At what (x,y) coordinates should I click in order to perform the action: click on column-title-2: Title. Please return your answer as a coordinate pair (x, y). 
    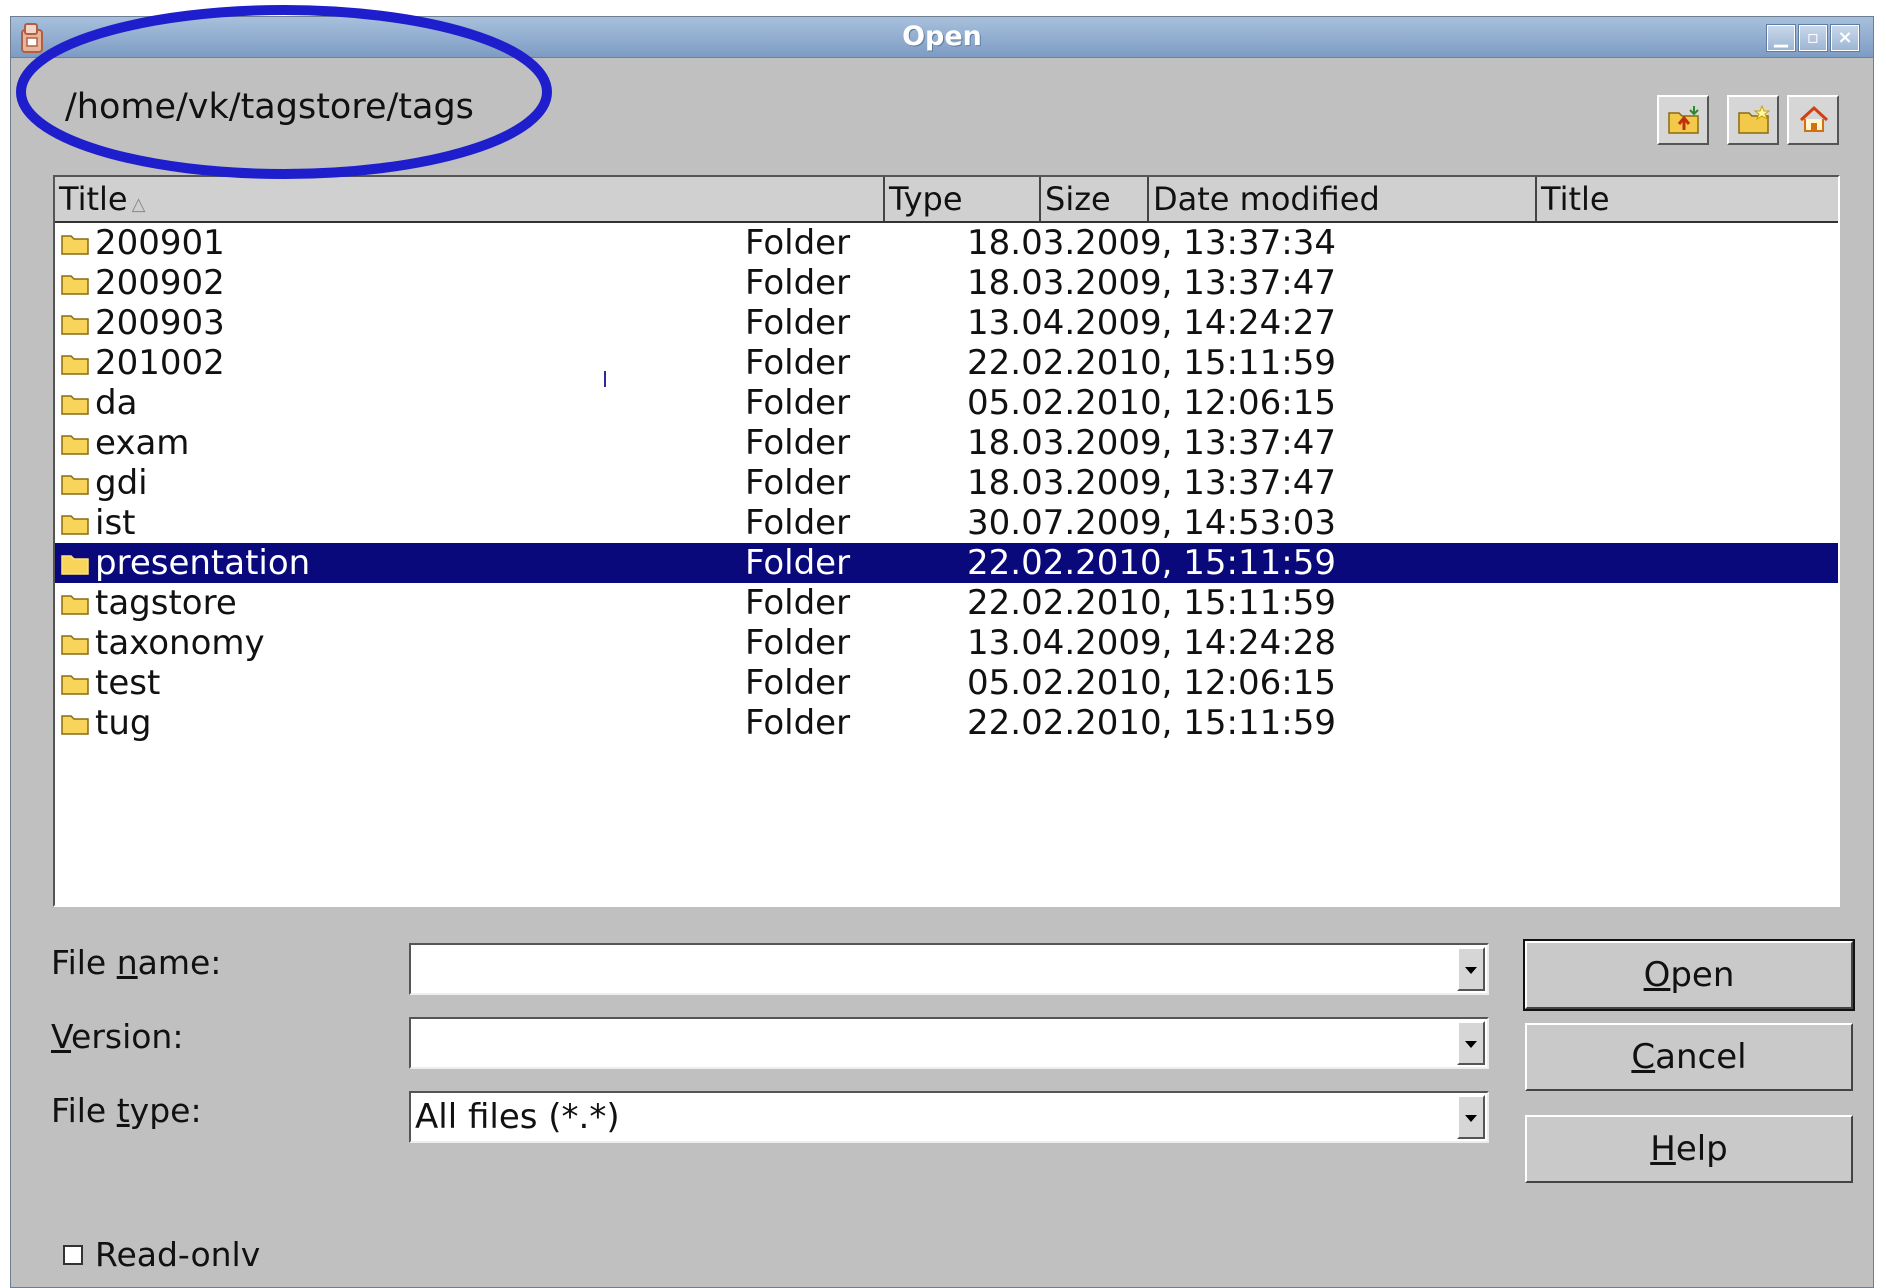
    Looking at the image, I should click on (1686, 199).